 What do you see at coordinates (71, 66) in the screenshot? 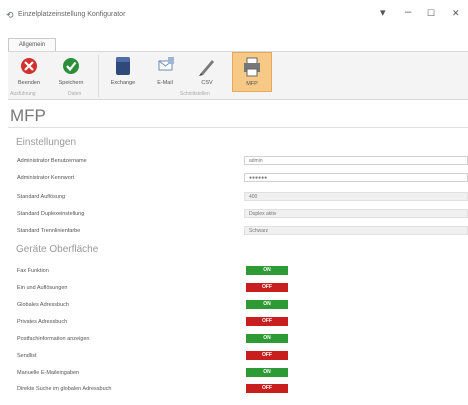
I see `check-circle-icon` at bounding box center [71, 66].